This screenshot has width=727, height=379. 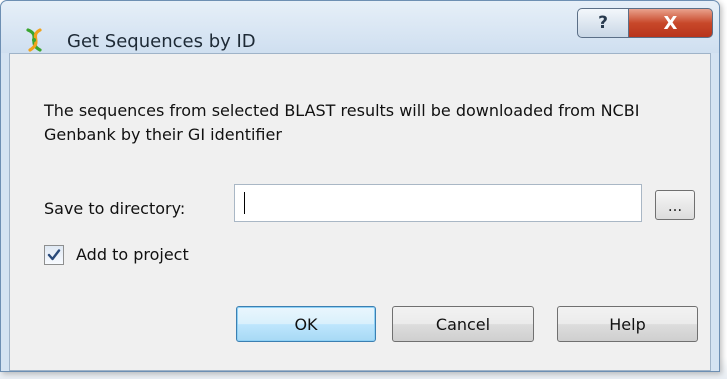 What do you see at coordinates (161, 41) in the screenshot?
I see `window-title: Get Sequences by ID` at bounding box center [161, 41].